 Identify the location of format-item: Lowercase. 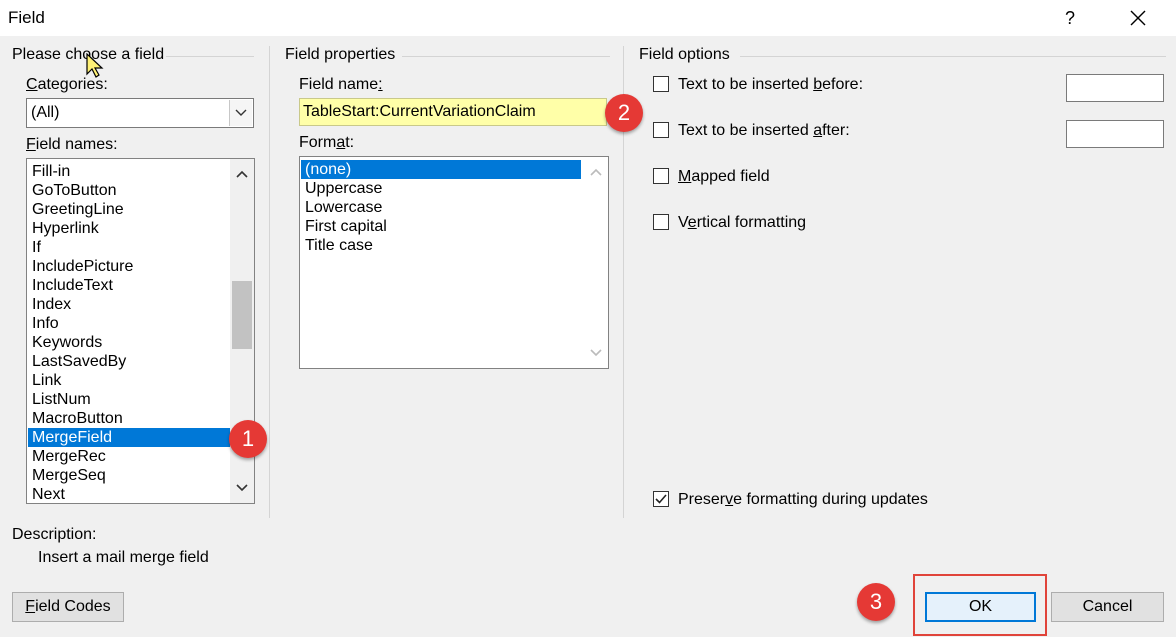
(441, 207).